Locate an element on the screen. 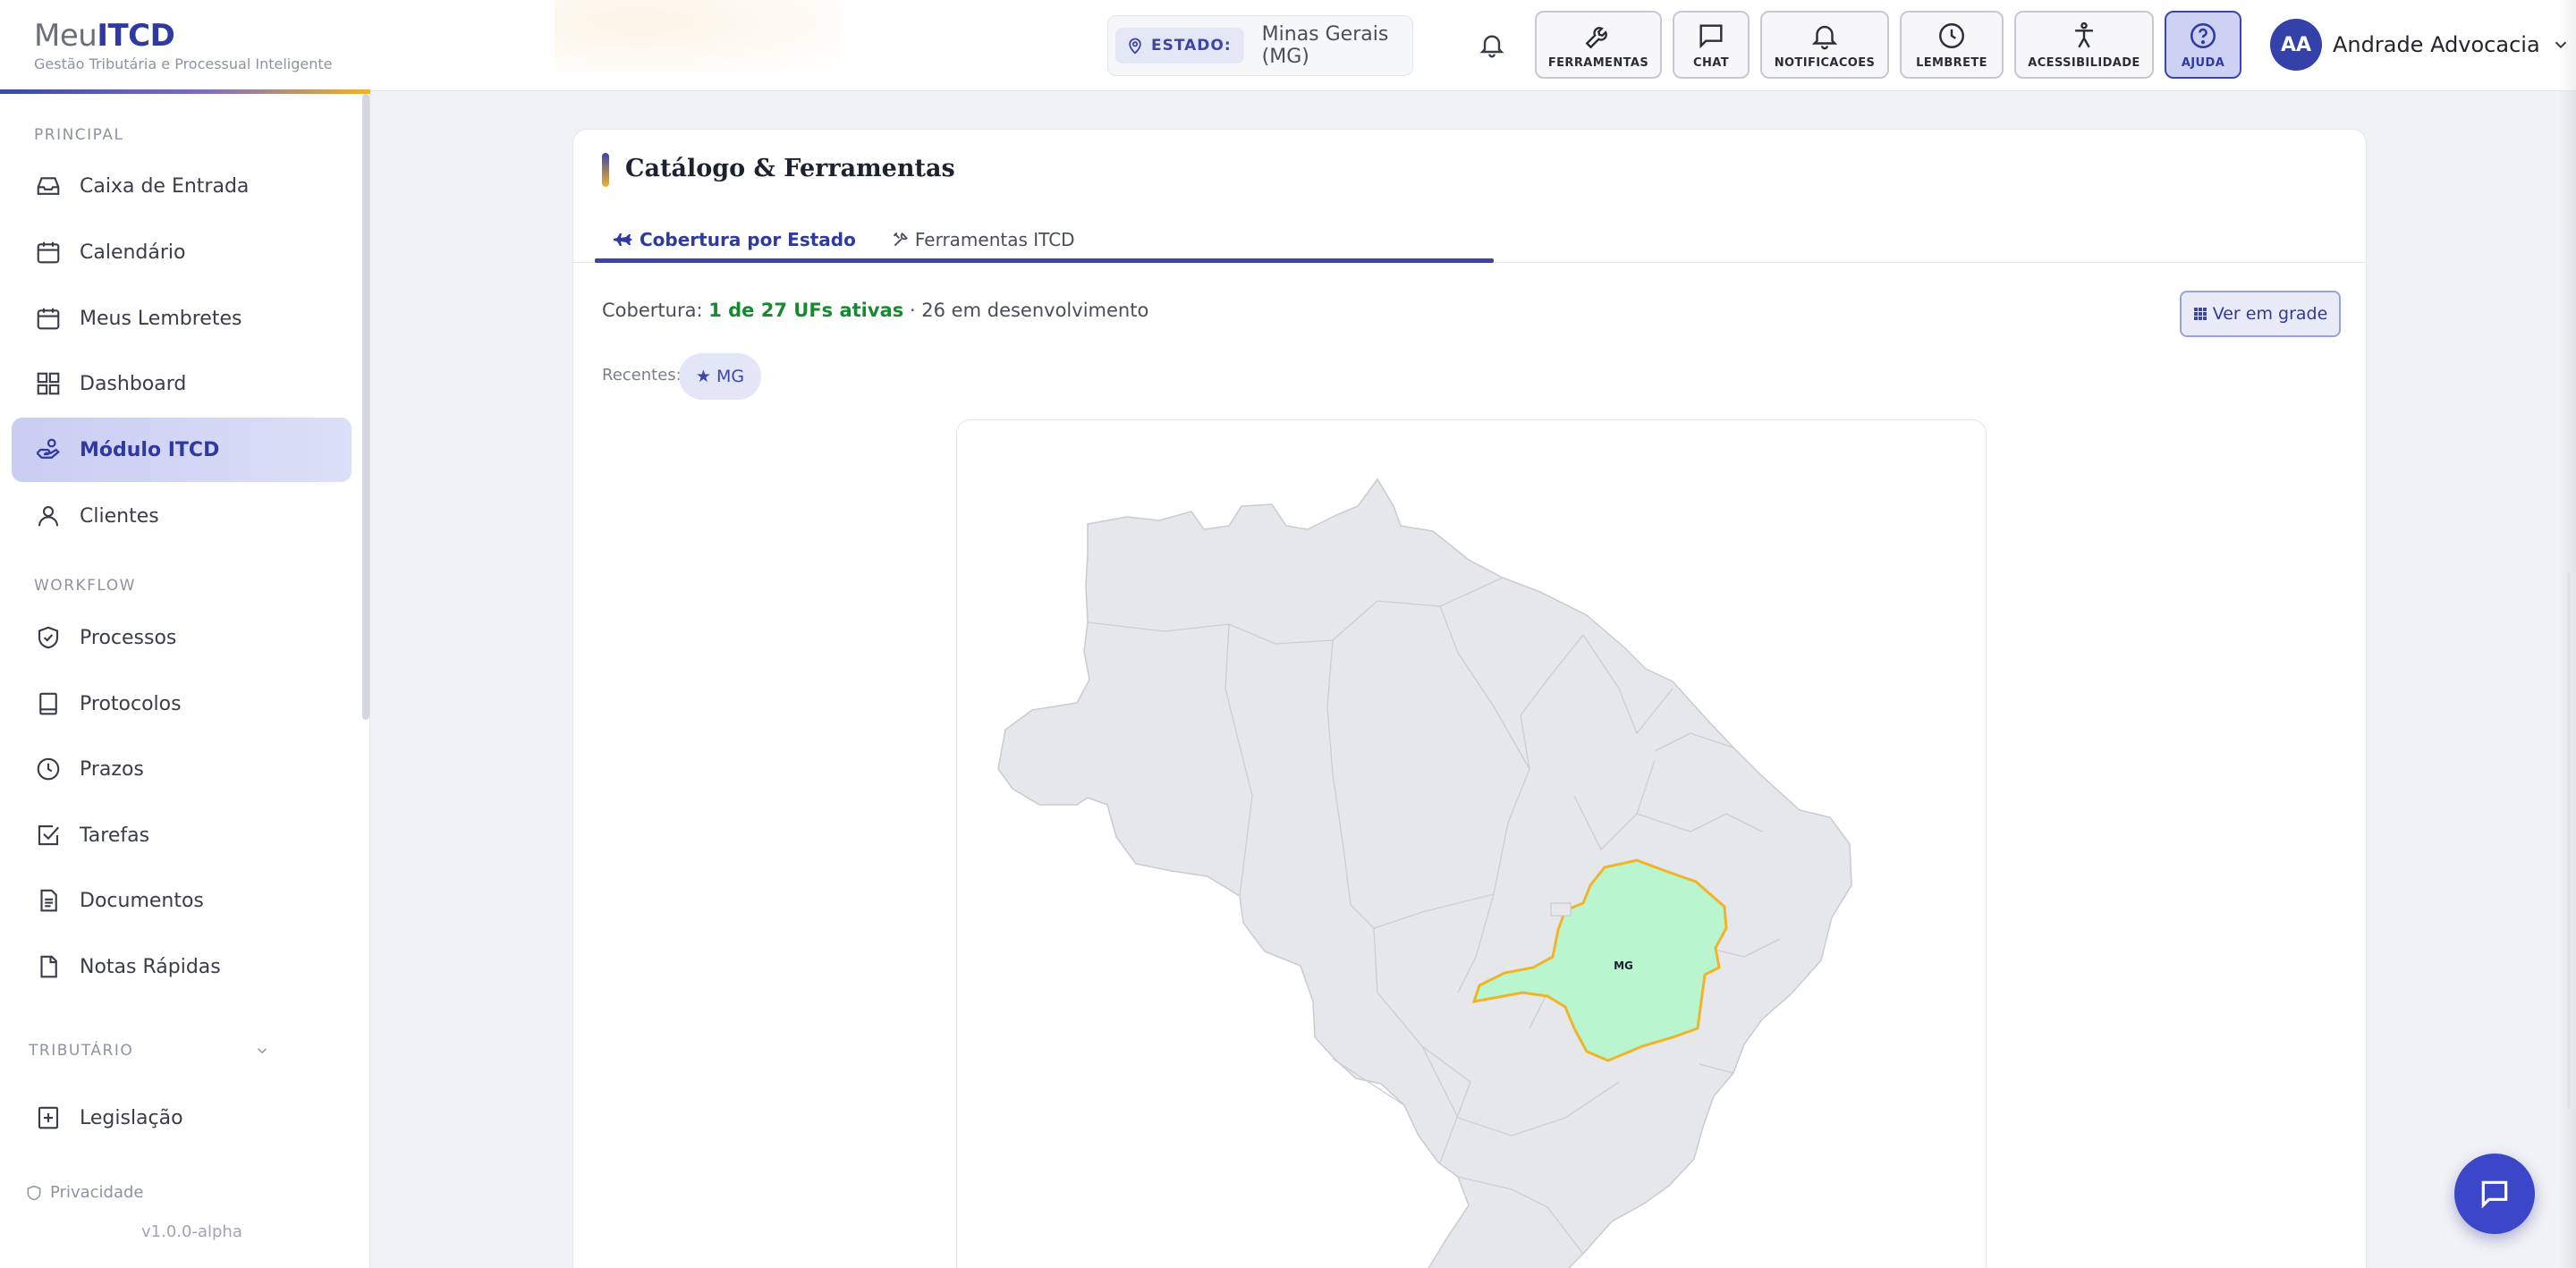 This screenshot has width=2576, height=1268. tab-label: Cobertura por Estado is located at coordinates (748, 239).